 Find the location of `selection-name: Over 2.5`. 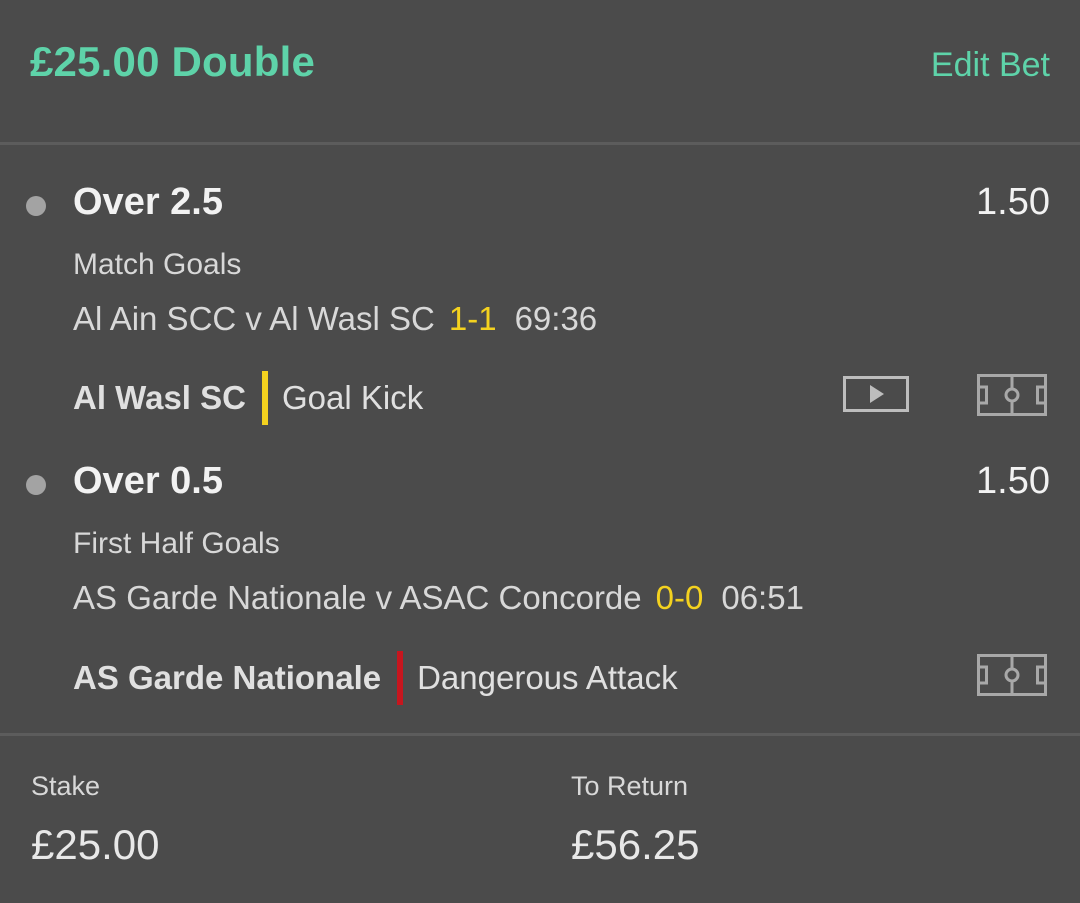

selection-name: Over 2.5 is located at coordinates (148, 202).